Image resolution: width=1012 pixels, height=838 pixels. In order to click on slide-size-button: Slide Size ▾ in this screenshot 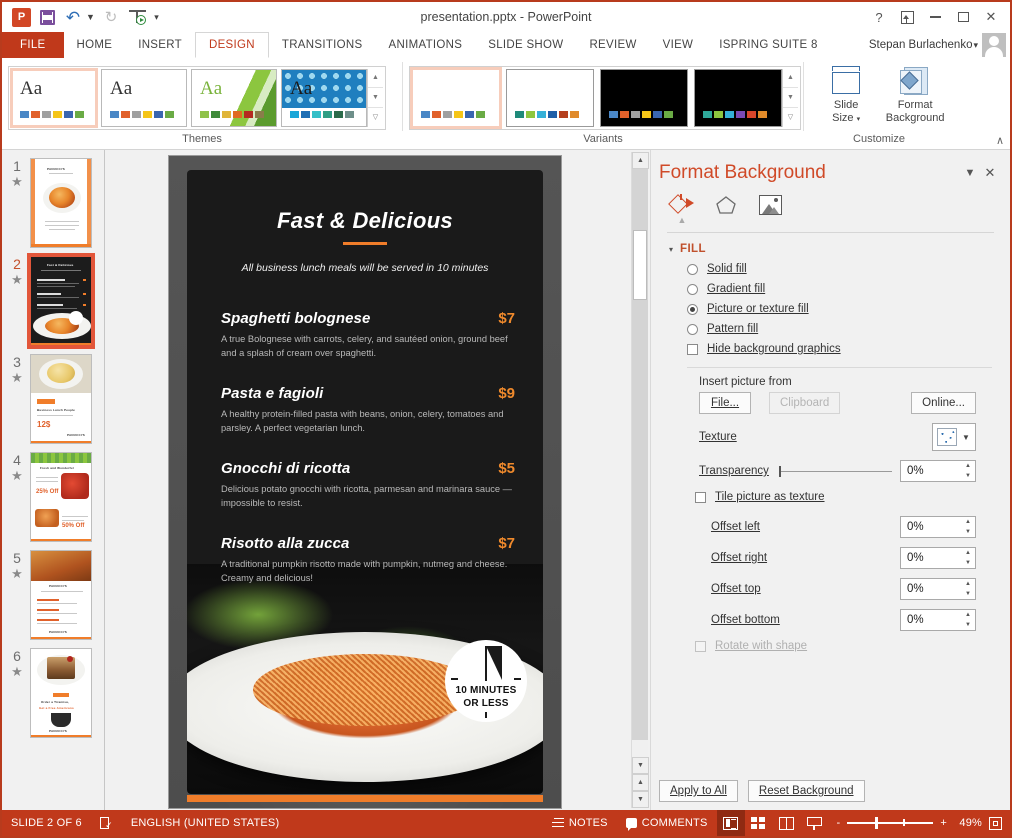, I will do `click(846, 94)`.